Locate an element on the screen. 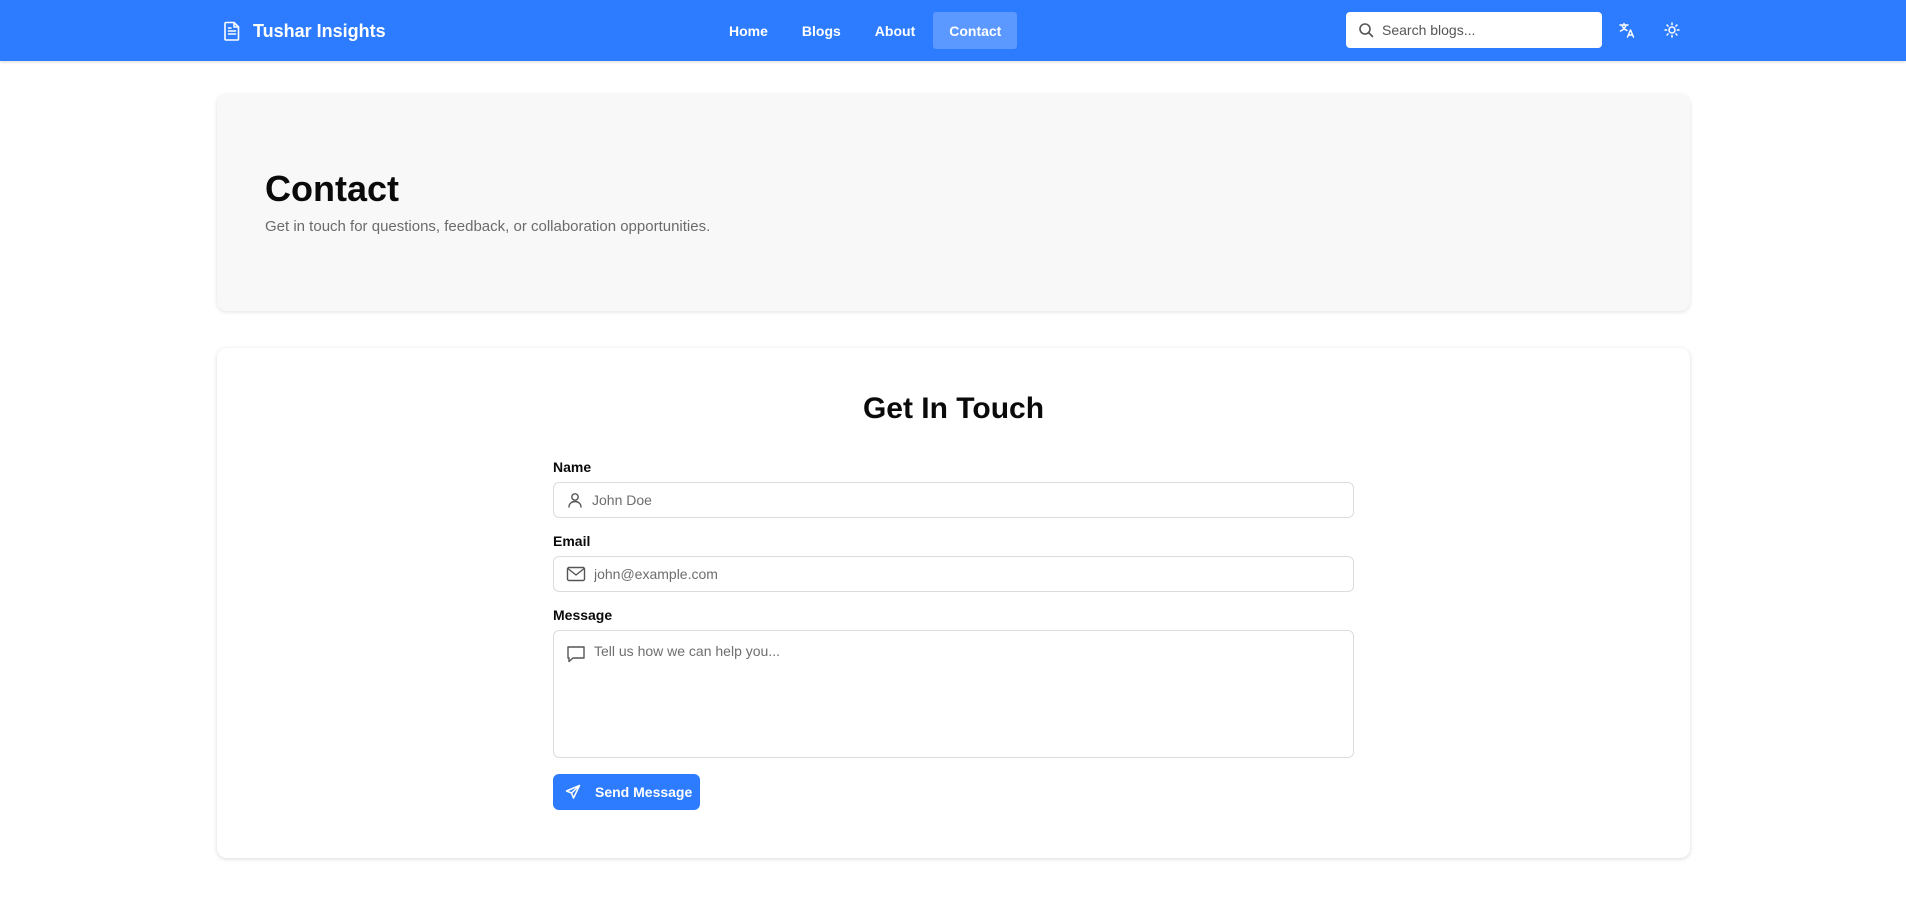  theme-toggle-button is located at coordinates (1672, 30).